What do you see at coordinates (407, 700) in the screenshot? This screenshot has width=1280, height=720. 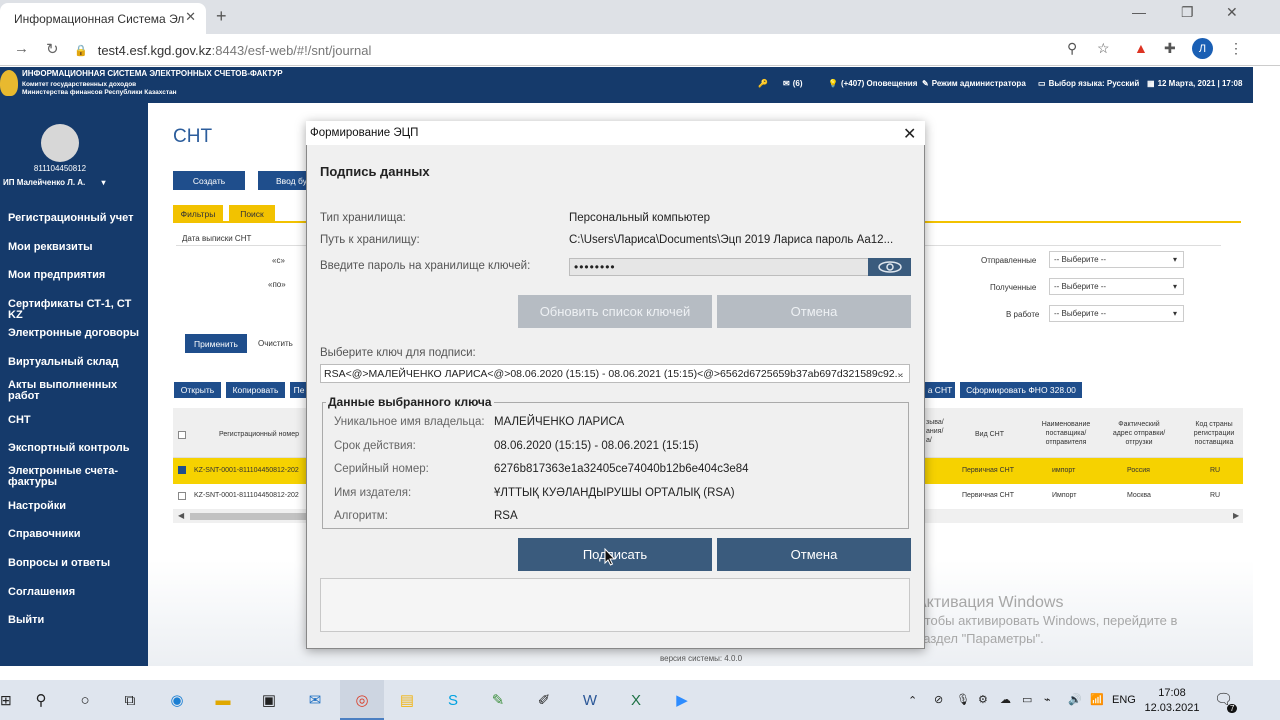 I see `sticky-notes-icon: ▤` at bounding box center [407, 700].